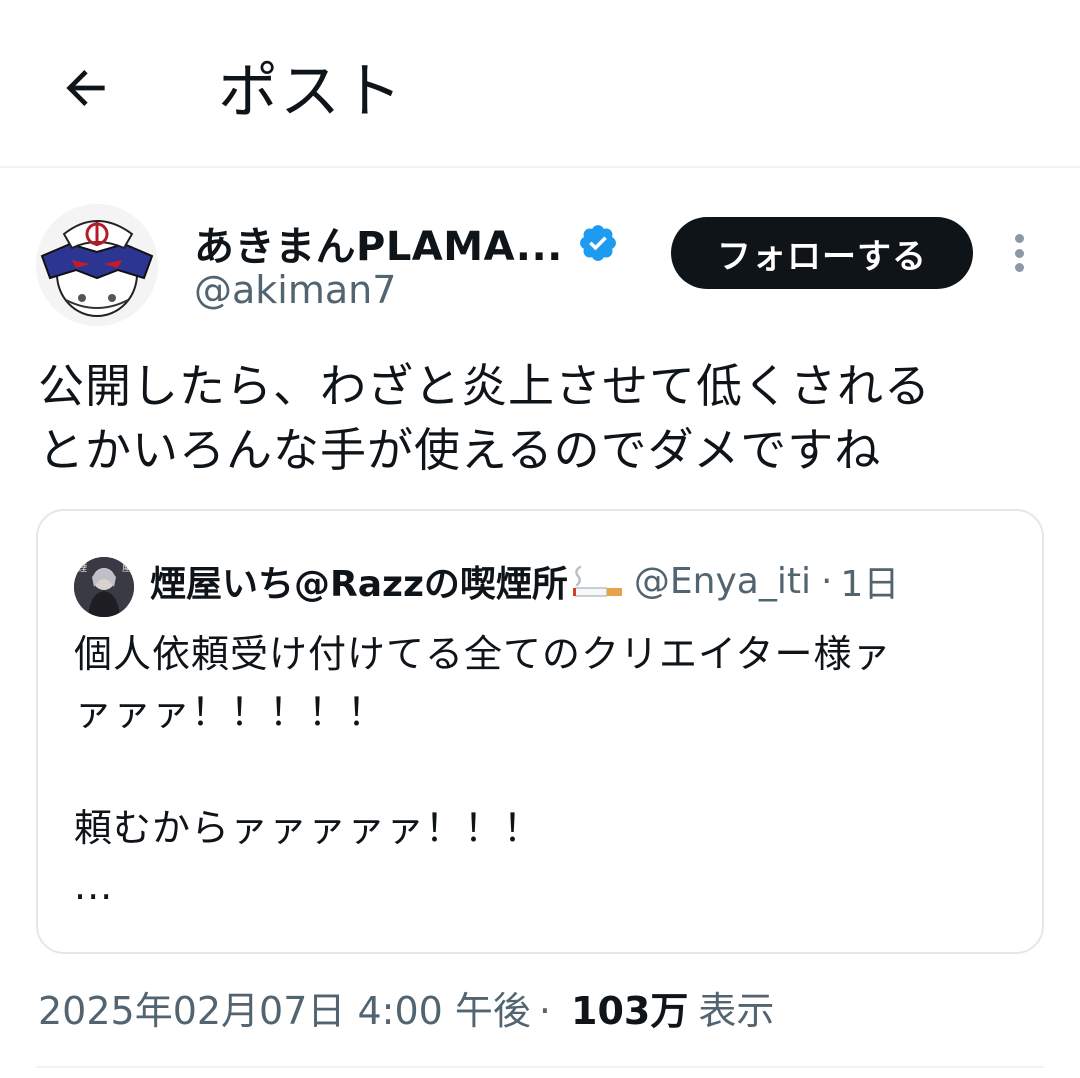 The height and width of the screenshot is (1078, 1080). Describe the element at coordinates (460, 450) in the screenshot. I see `post-text-line: とかいろんな手が使えるのでダメですね` at that location.